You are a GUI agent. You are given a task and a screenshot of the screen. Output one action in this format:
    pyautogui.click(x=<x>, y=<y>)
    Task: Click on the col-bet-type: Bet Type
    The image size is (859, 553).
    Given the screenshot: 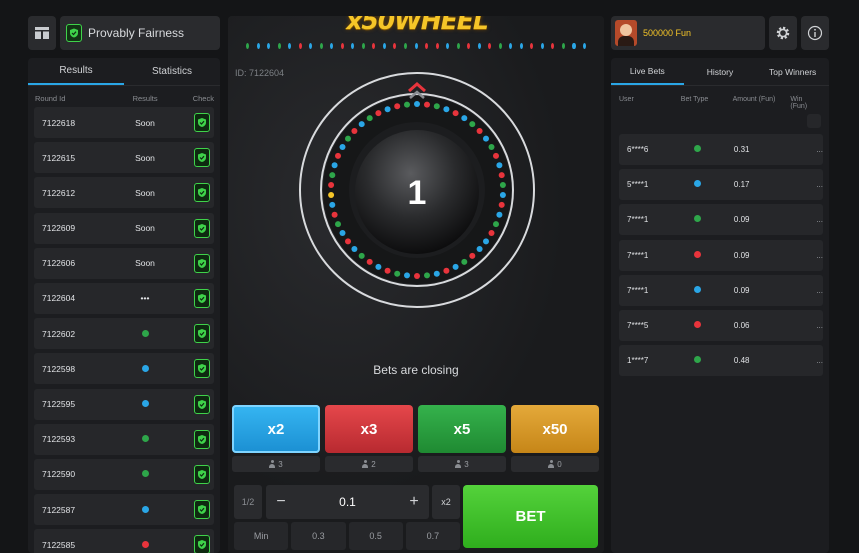 What is the action you would take?
    pyautogui.click(x=694, y=99)
    